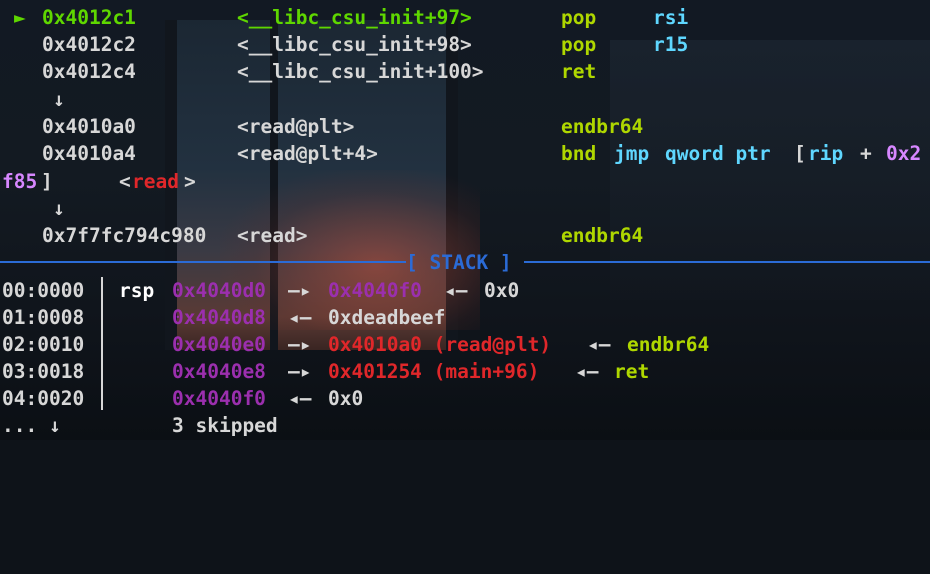 The width and height of the screenshot is (930, 574). What do you see at coordinates (272, 235) in the screenshot?
I see `instruction-symbol: <read>` at bounding box center [272, 235].